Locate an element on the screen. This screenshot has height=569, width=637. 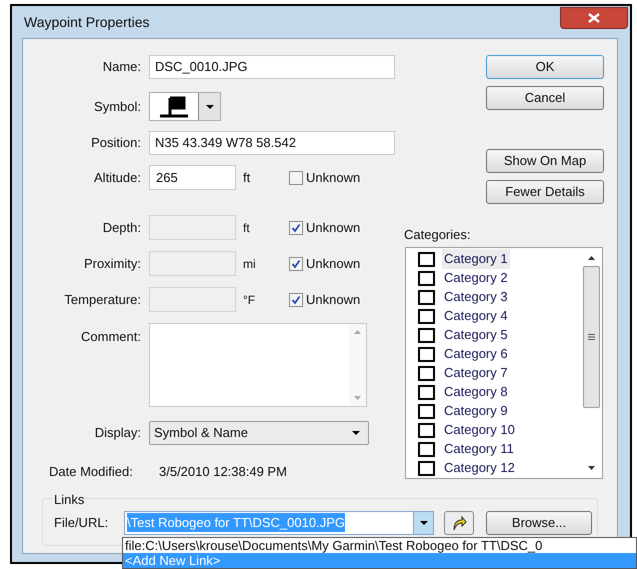
date-value: 3/5/2010 12:38:49 PM is located at coordinates (223, 472).